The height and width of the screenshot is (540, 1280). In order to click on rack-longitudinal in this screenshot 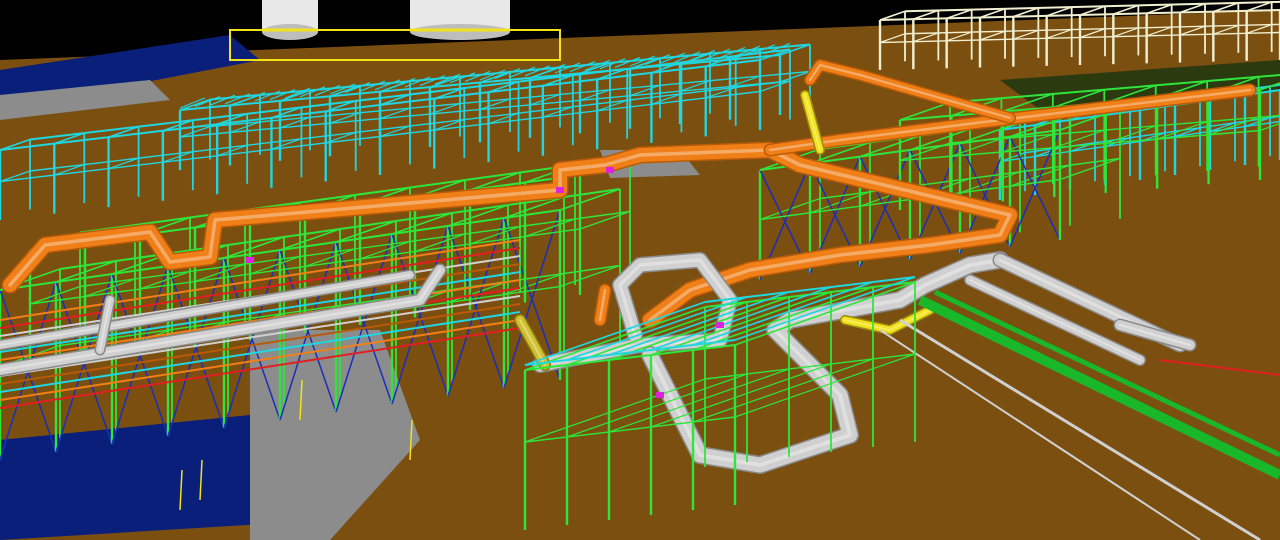, I will do `click(1092, 6)`.